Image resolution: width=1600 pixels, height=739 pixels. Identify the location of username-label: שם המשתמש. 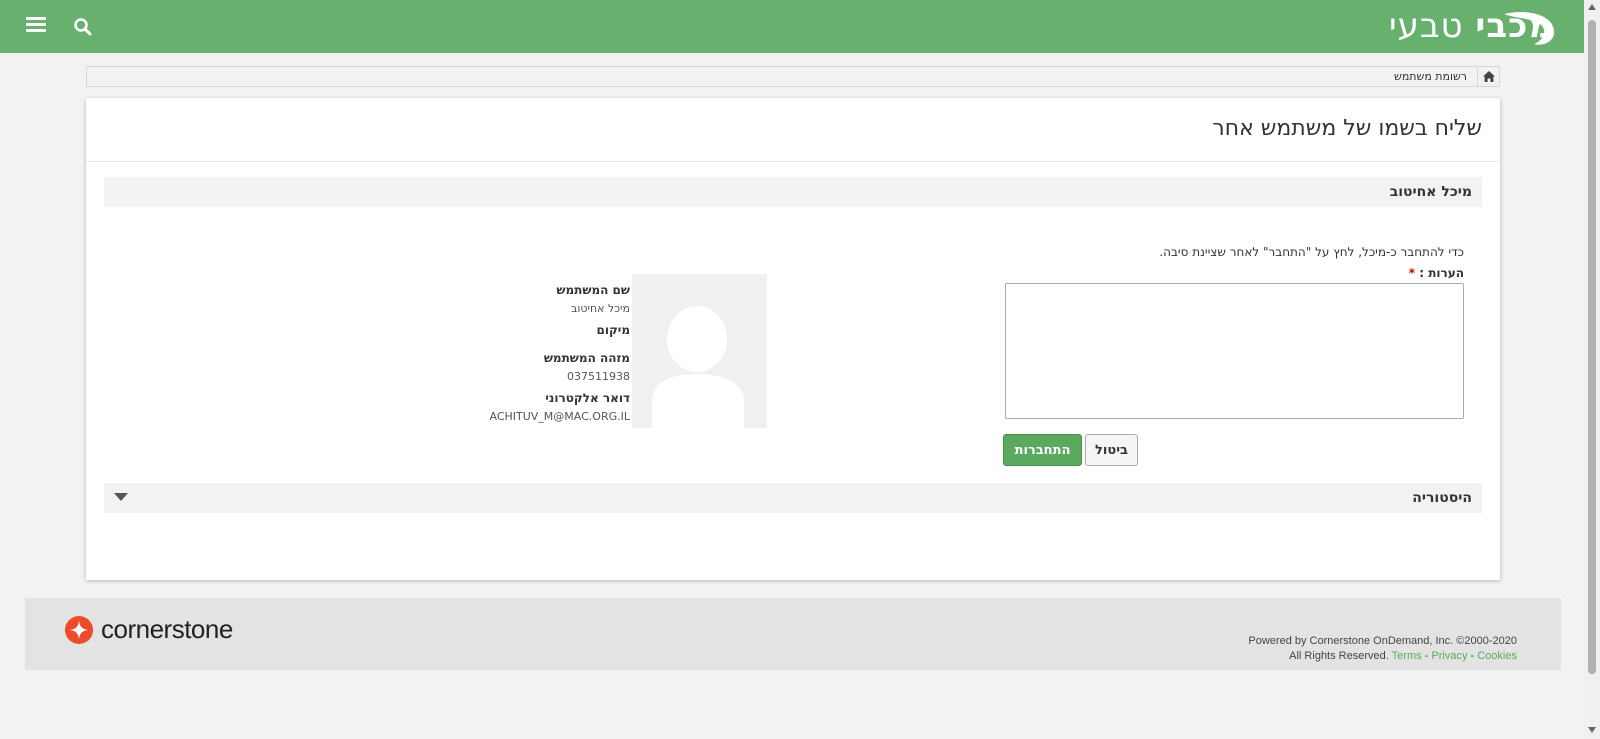
(593, 290).